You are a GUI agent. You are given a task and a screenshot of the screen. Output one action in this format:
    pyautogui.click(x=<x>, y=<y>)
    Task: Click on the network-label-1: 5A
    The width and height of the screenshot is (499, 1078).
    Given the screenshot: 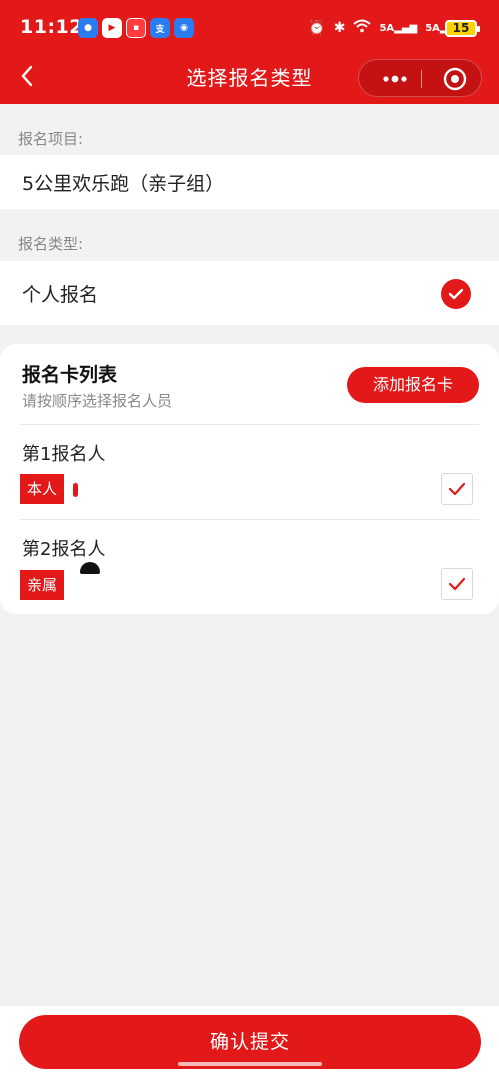 What is the action you would take?
    pyautogui.click(x=387, y=28)
    